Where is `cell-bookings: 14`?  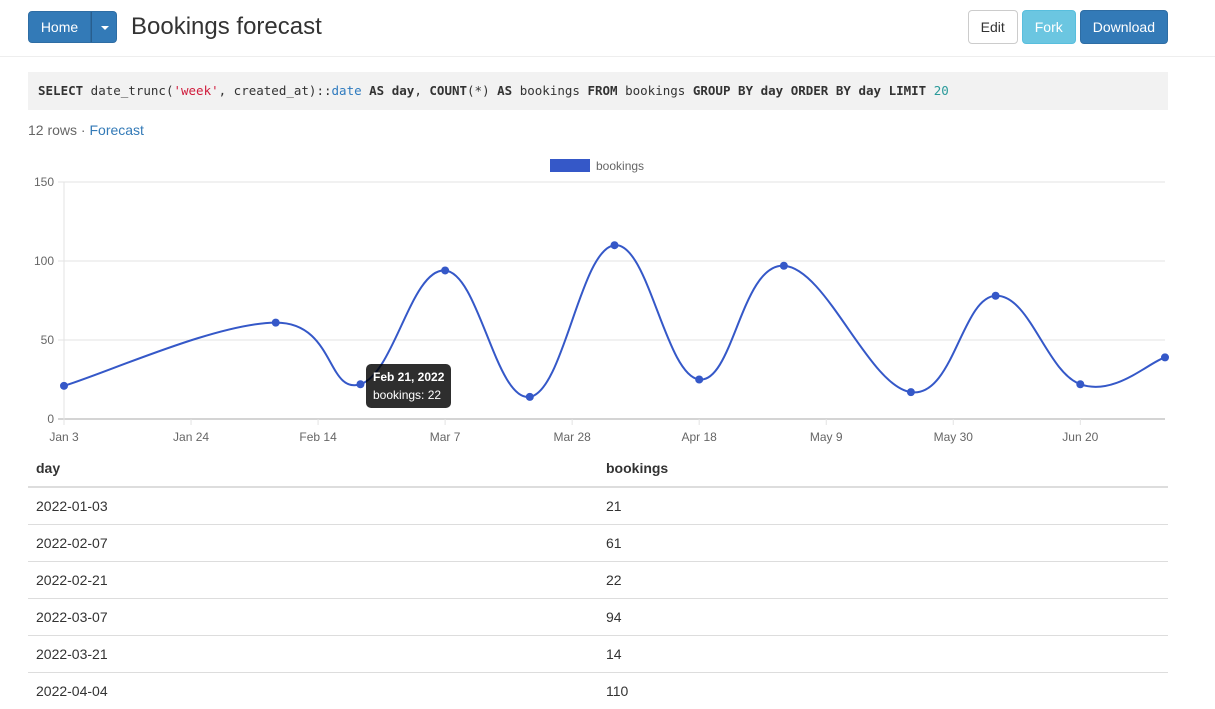
cell-bookings: 14 is located at coordinates (883, 653).